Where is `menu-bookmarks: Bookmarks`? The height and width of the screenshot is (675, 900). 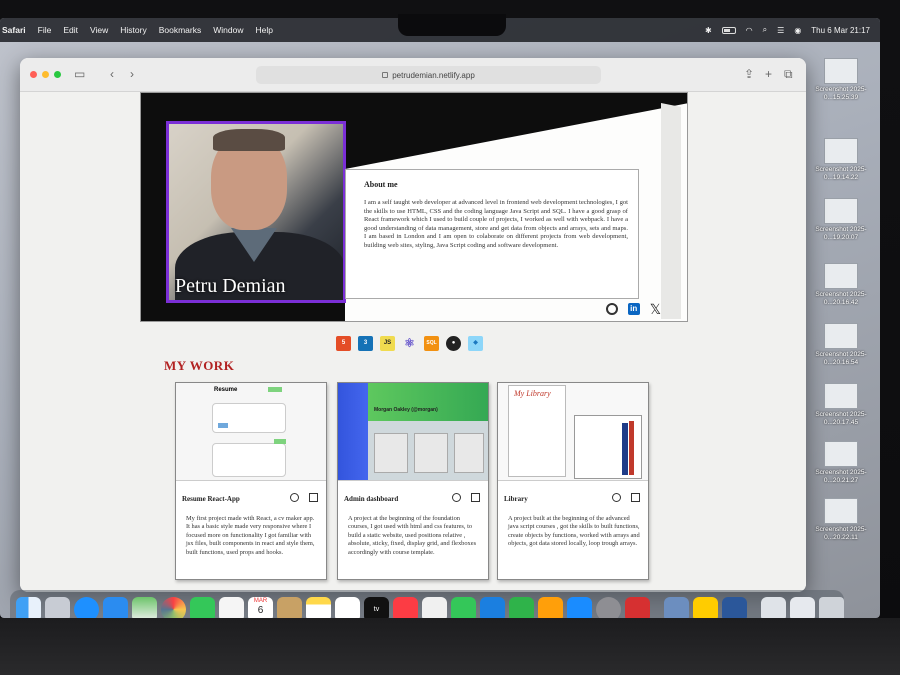 menu-bookmarks: Bookmarks is located at coordinates (180, 30).